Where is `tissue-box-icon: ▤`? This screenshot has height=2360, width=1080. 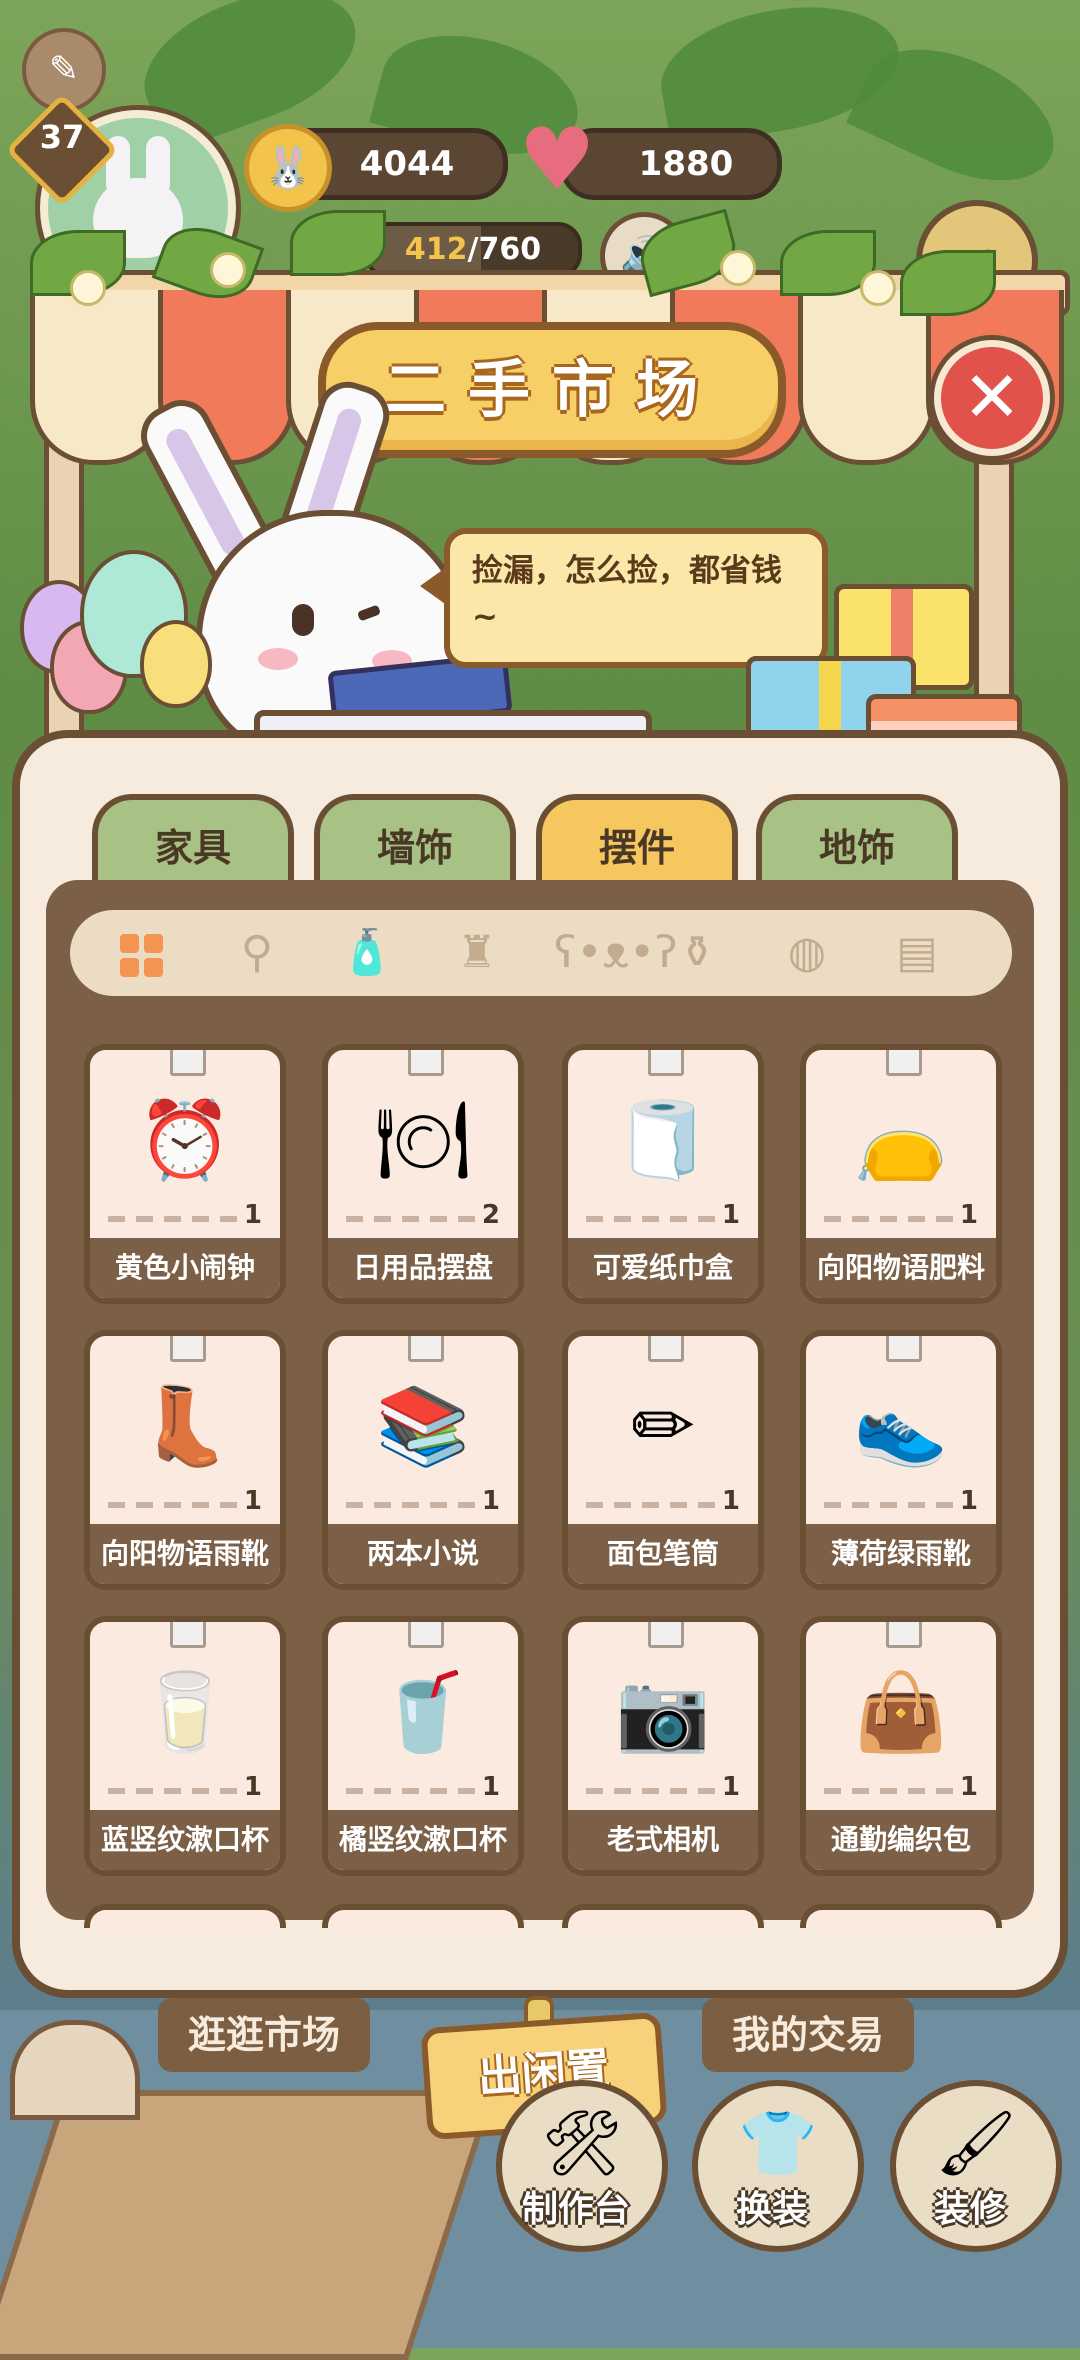
tissue-box-icon: ▤ is located at coordinates (917, 953).